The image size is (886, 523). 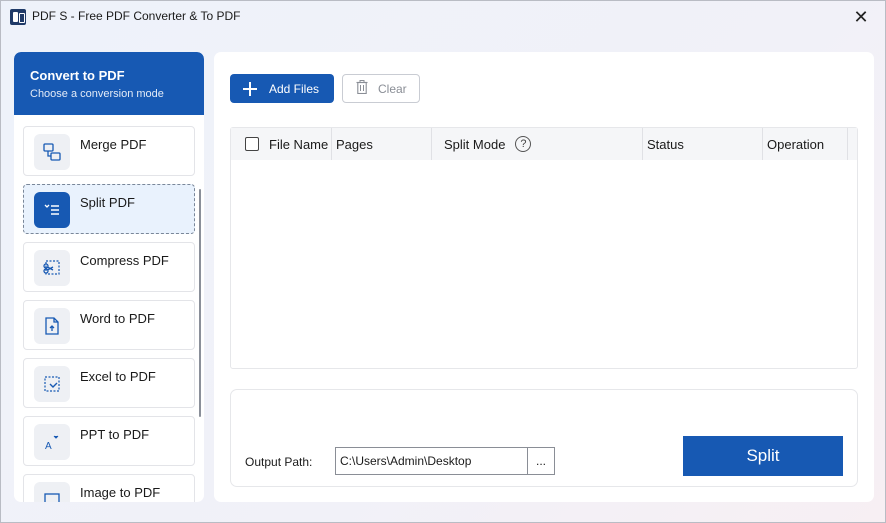 I want to click on select-all-checkbox, so click(x=252, y=144).